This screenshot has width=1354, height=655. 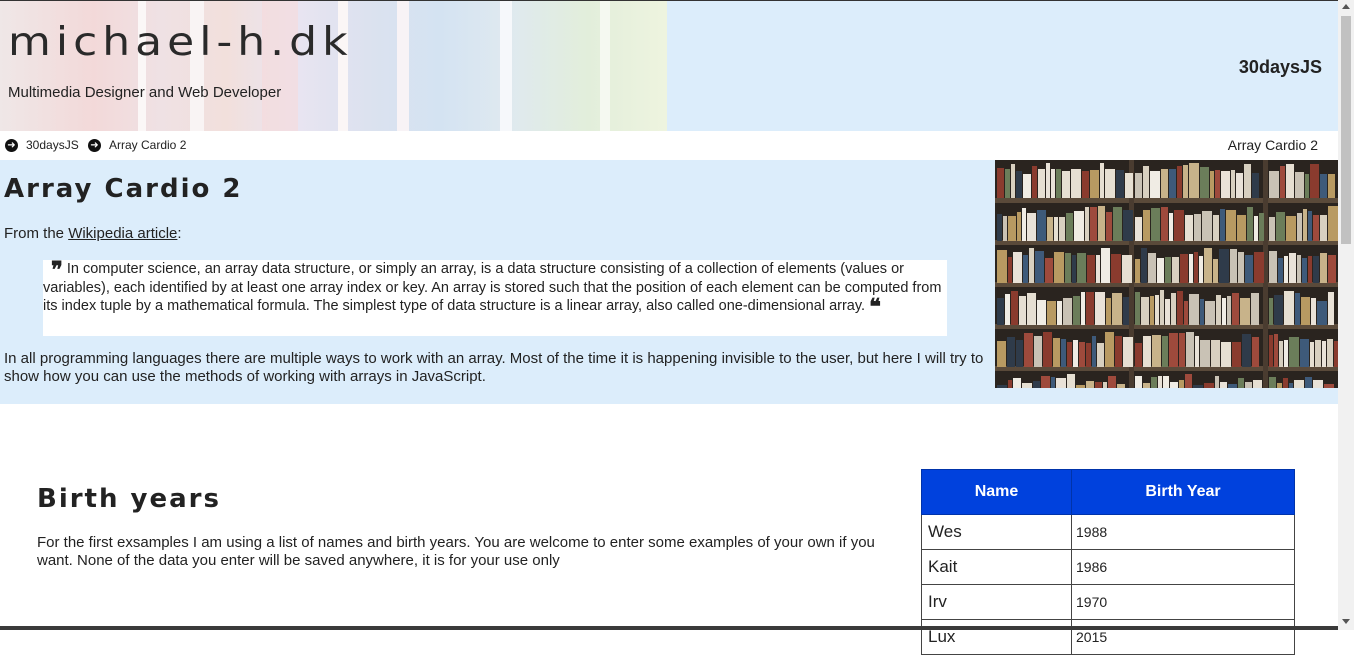 I want to click on window-bottom-edge, so click(x=669, y=628).